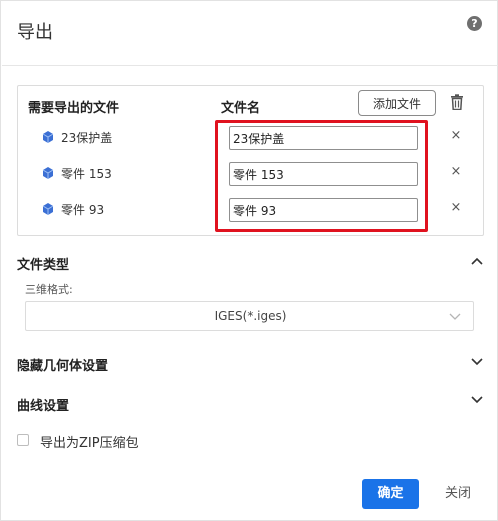  Describe the element at coordinates (23, 440) in the screenshot. I see `zip-checkbox` at that location.